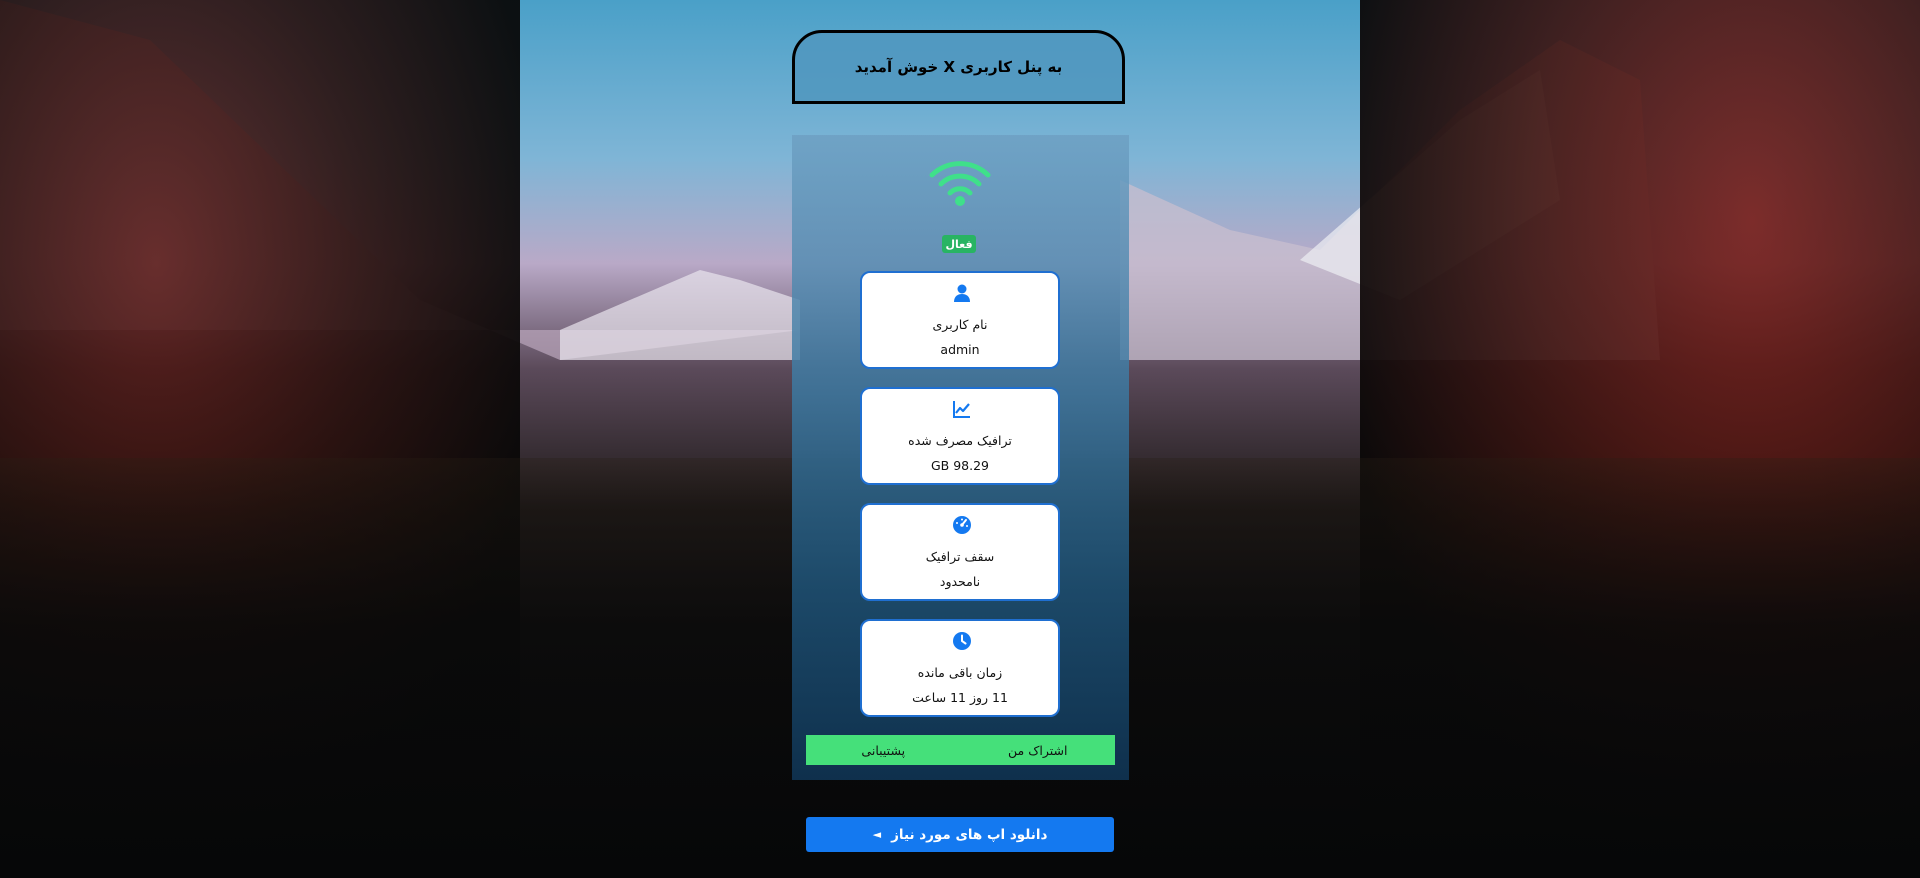  I want to click on welcome-header: به پنل کاربری X خوش آمدید, so click(958, 67).